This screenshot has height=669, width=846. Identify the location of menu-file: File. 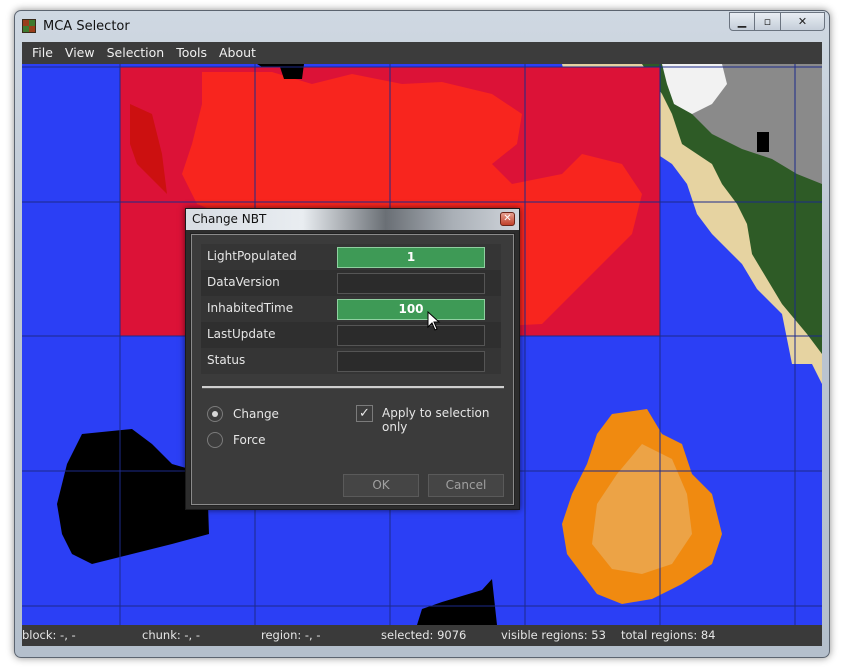
(42, 53).